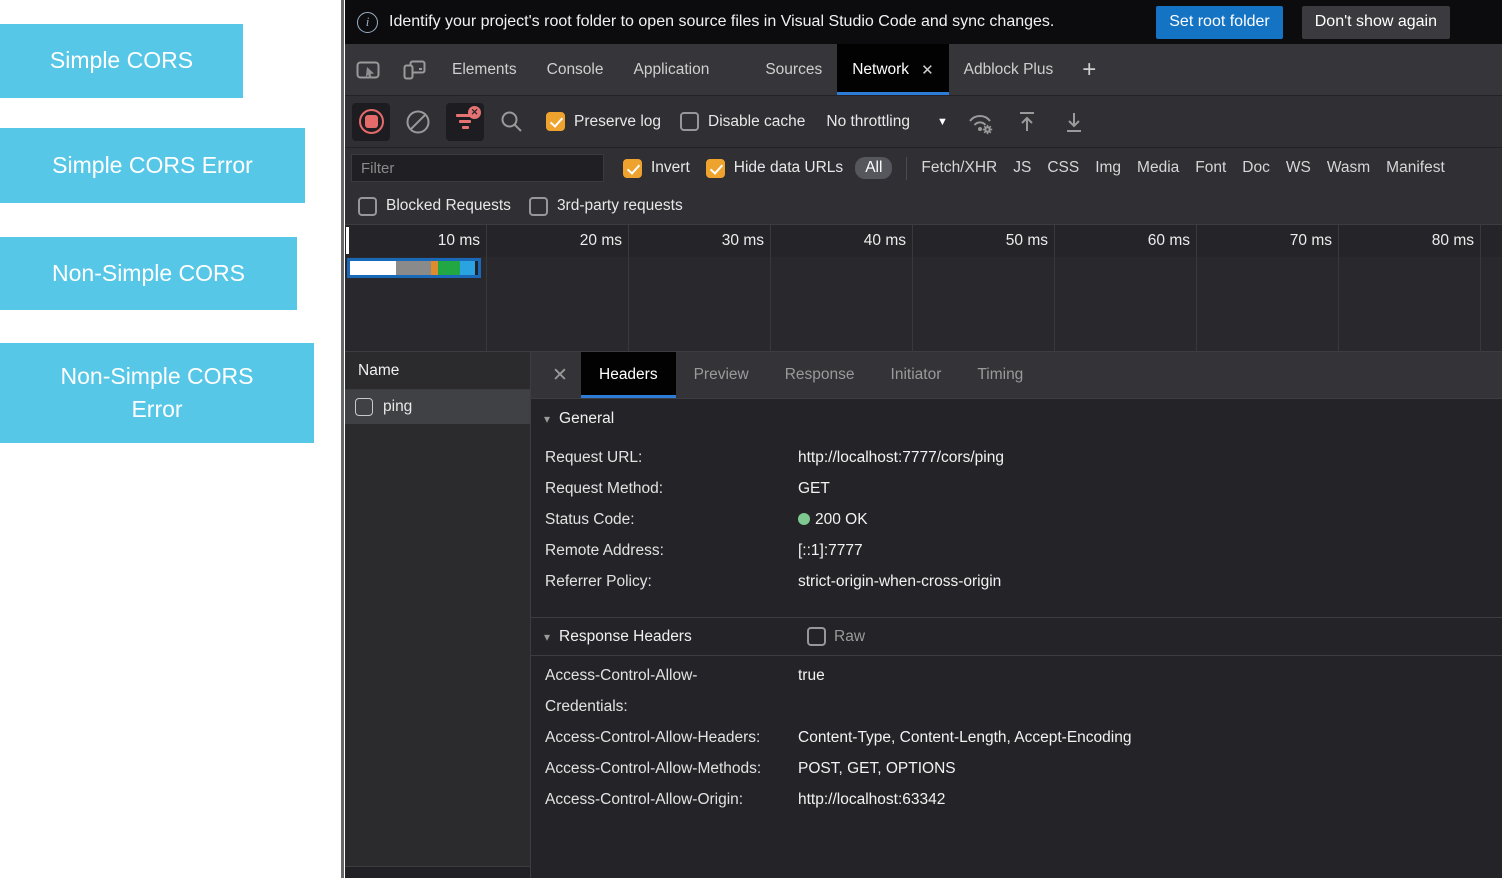 This screenshot has width=1502, height=878. What do you see at coordinates (1154, 636) in the screenshot?
I see `raw-checkbox: Raw` at bounding box center [1154, 636].